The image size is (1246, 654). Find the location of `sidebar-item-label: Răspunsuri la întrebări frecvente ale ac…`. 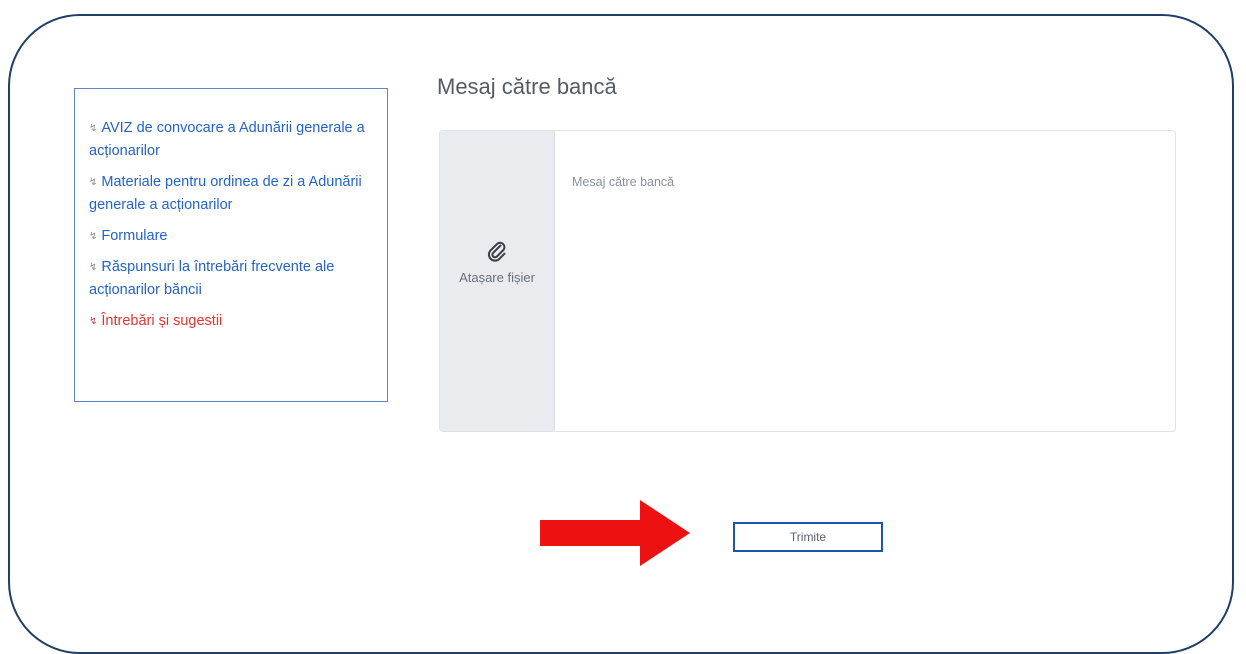

sidebar-item-label: Răspunsuri la întrebări frecvente ale ac… is located at coordinates (212, 278).